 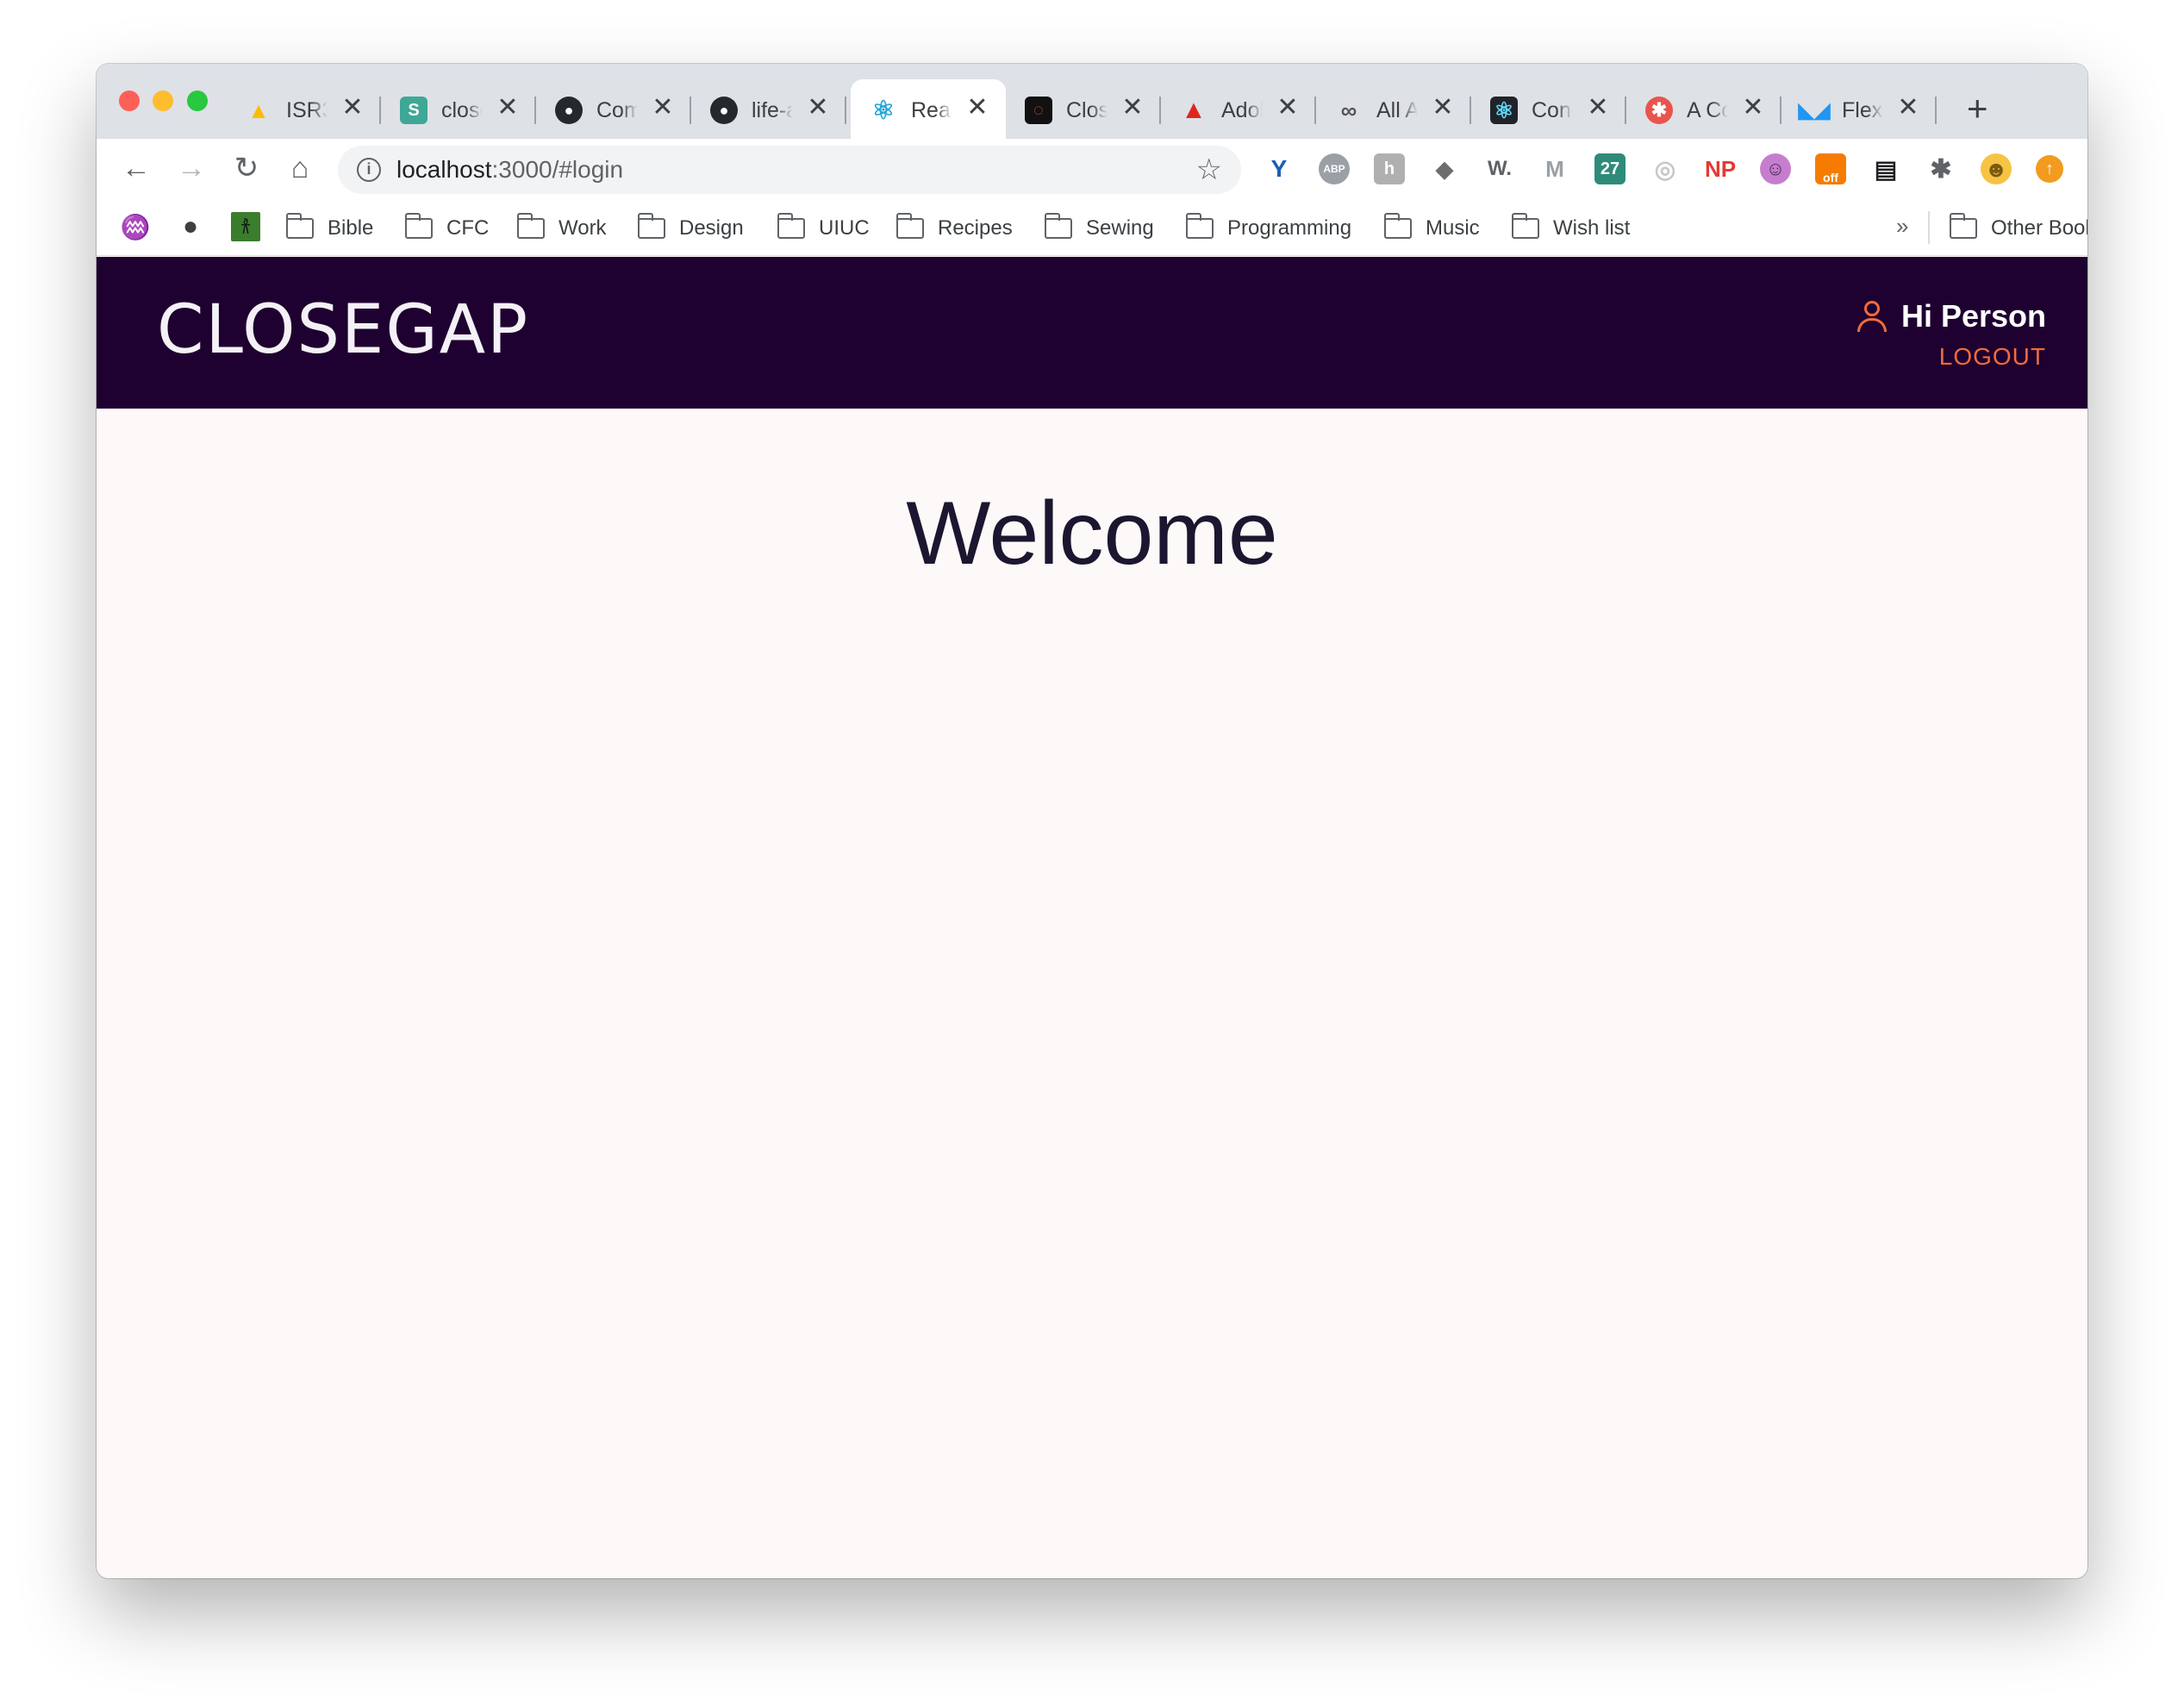 I want to click on calendar-27-icon: 27, so click(x=1610, y=169).